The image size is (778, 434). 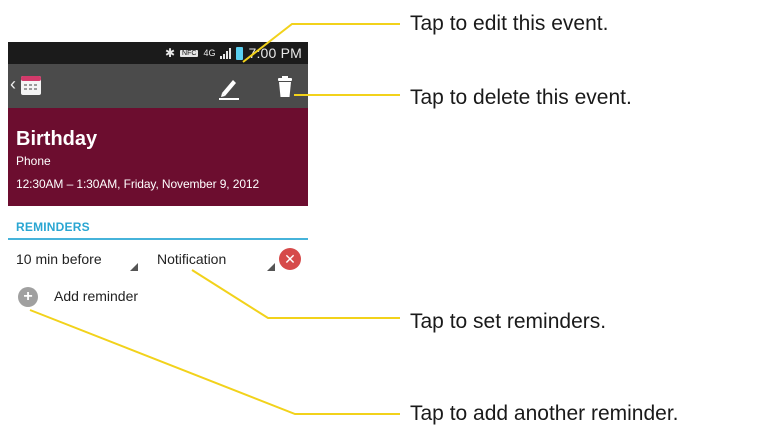 What do you see at coordinates (57, 139) in the screenshot?
I see `event-title: Birthday` at bounding box center [57, 139].